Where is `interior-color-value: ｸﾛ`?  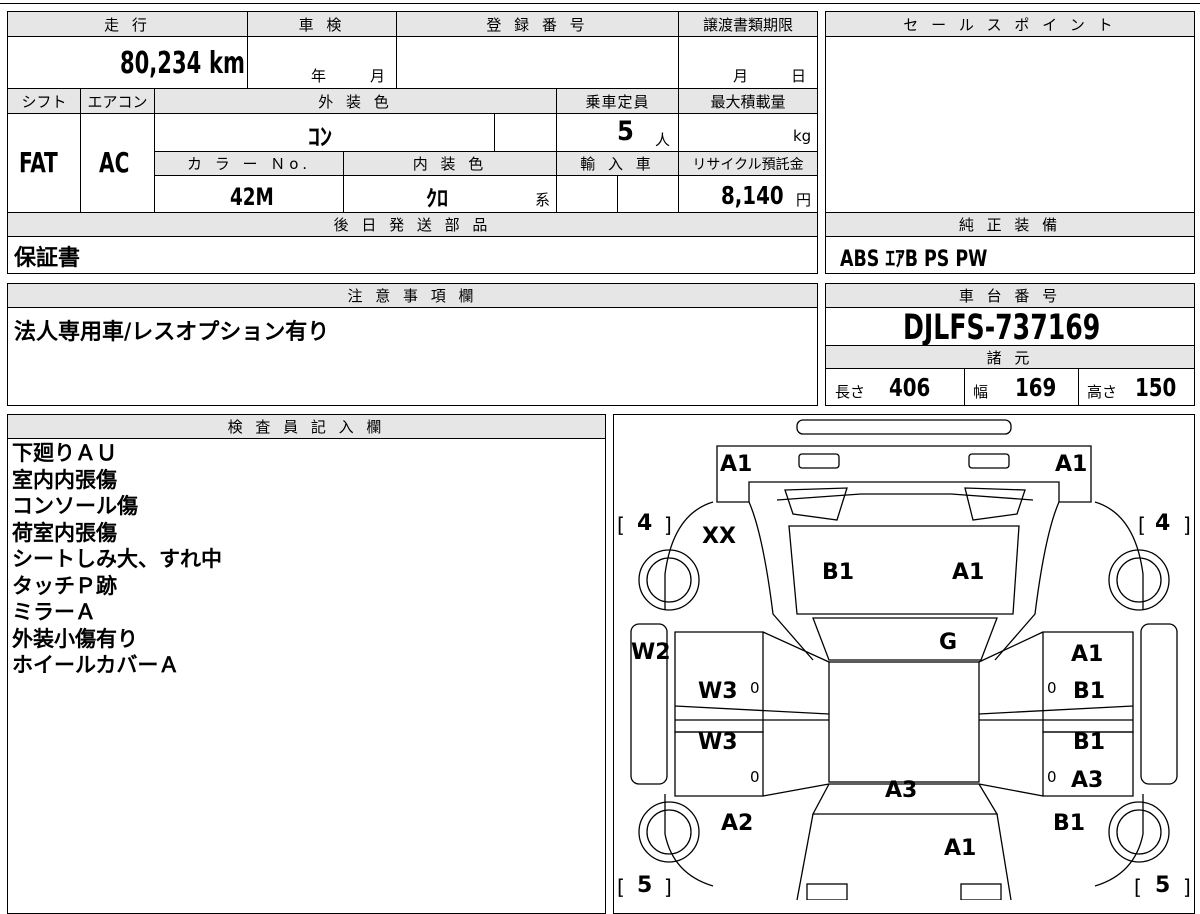 interior-color-value: ｸﾛ is located at coordinates (437, 199).